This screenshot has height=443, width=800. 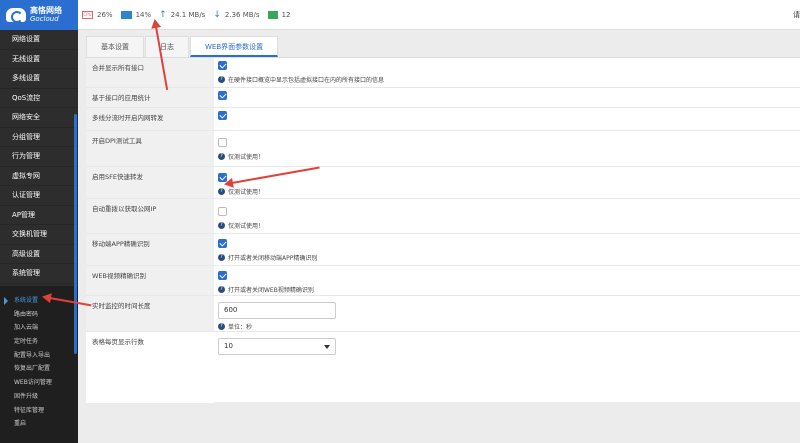 I want to click on web-video-recognition-checkbox, so click(x=222, y=275).